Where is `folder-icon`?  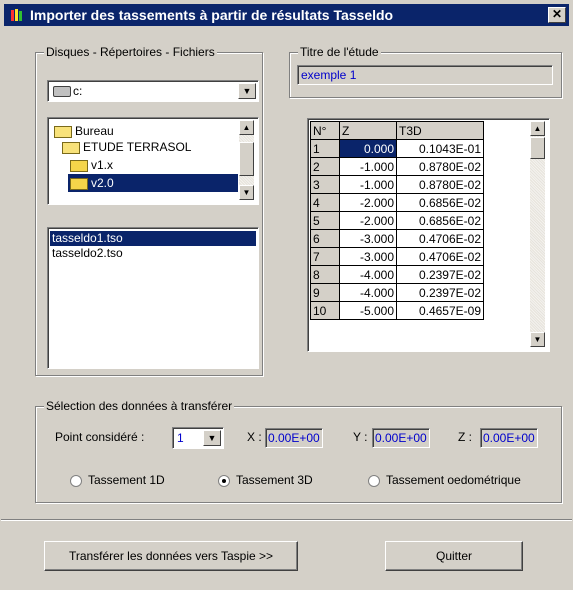
folder-icon is located at coordinates (79, 165).